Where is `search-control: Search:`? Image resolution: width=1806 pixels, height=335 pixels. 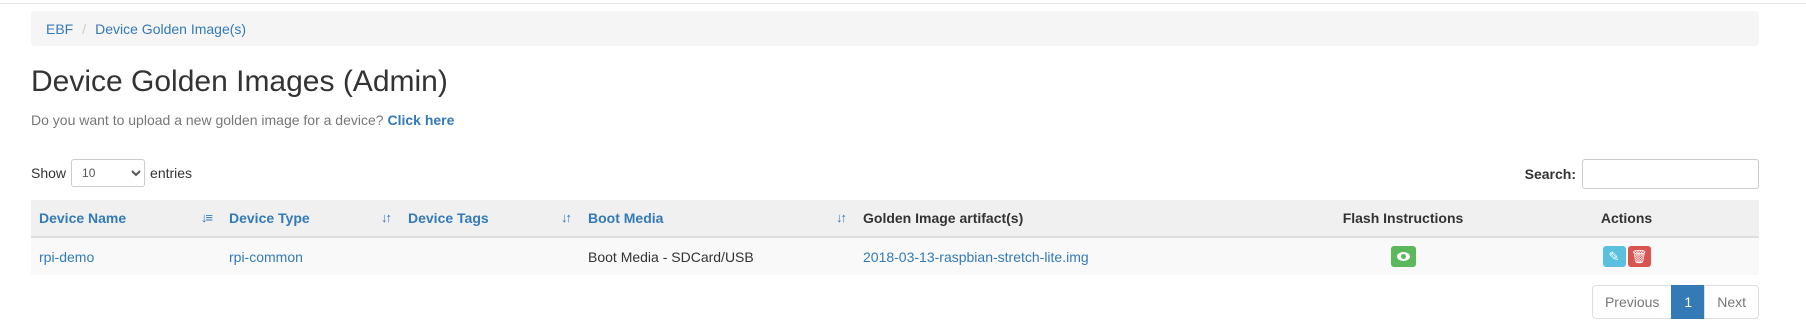 search-control: Search: is located at coordinates (1642, 174).